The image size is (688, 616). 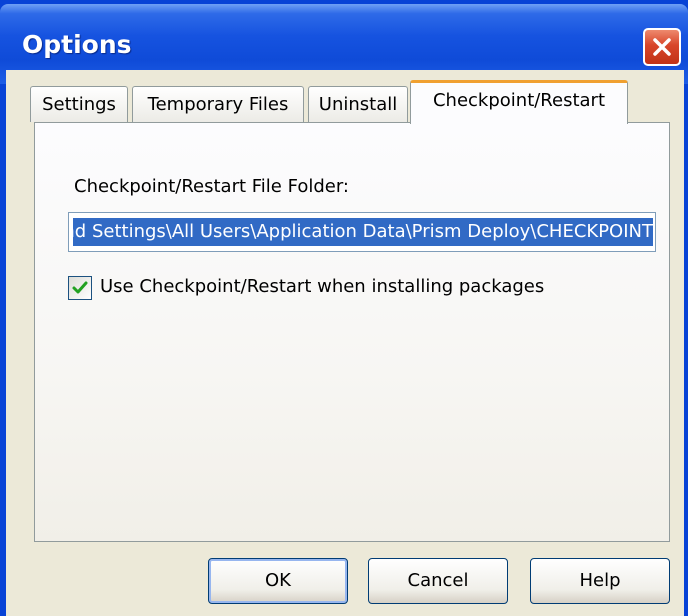 I want to click on cancel-button: Cancel, so click(x=438, y=581).